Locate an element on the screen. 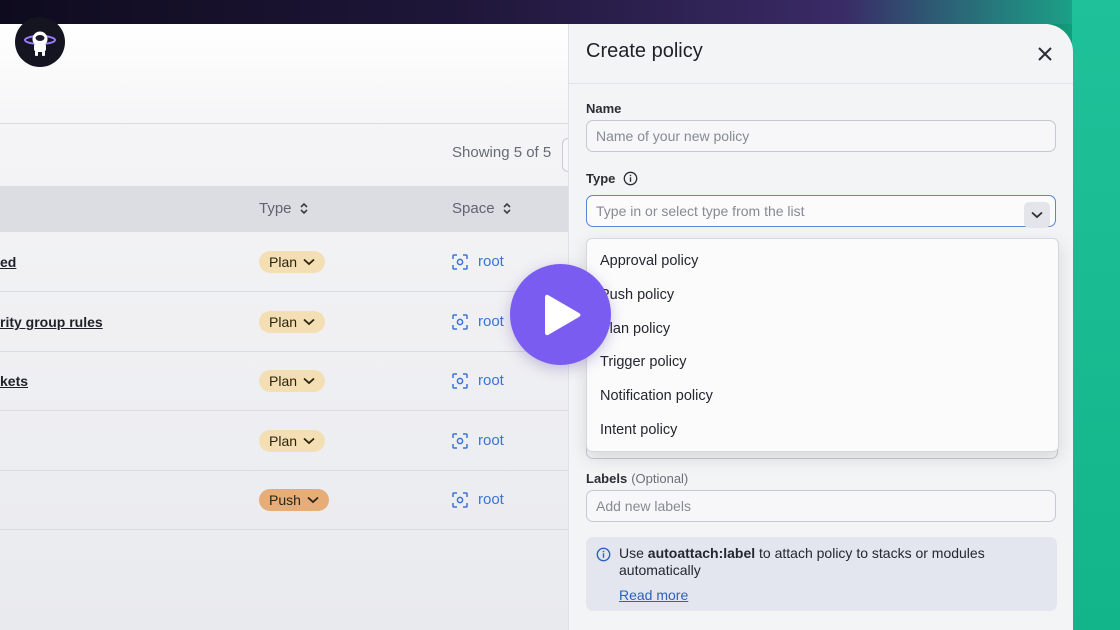 This screenshot has height=630, width=1120. dropdown-option-approval: Approval policy is located at coordinates (649, 261).